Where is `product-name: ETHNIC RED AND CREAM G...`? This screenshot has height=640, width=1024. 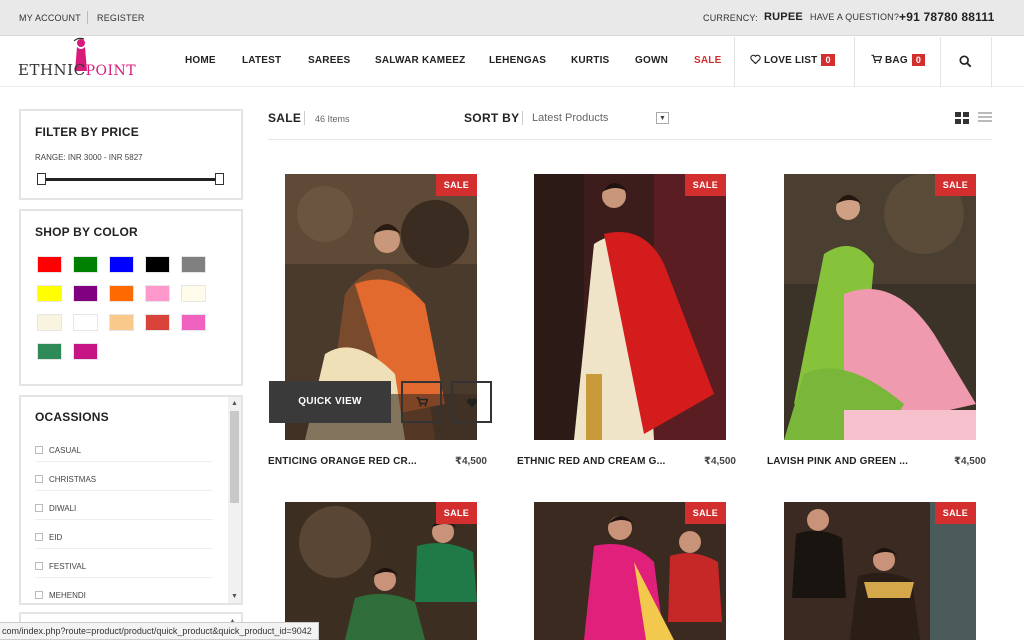
product-name: ETHNIC RED AND CREAM G... is located at coordinates (591, 461).